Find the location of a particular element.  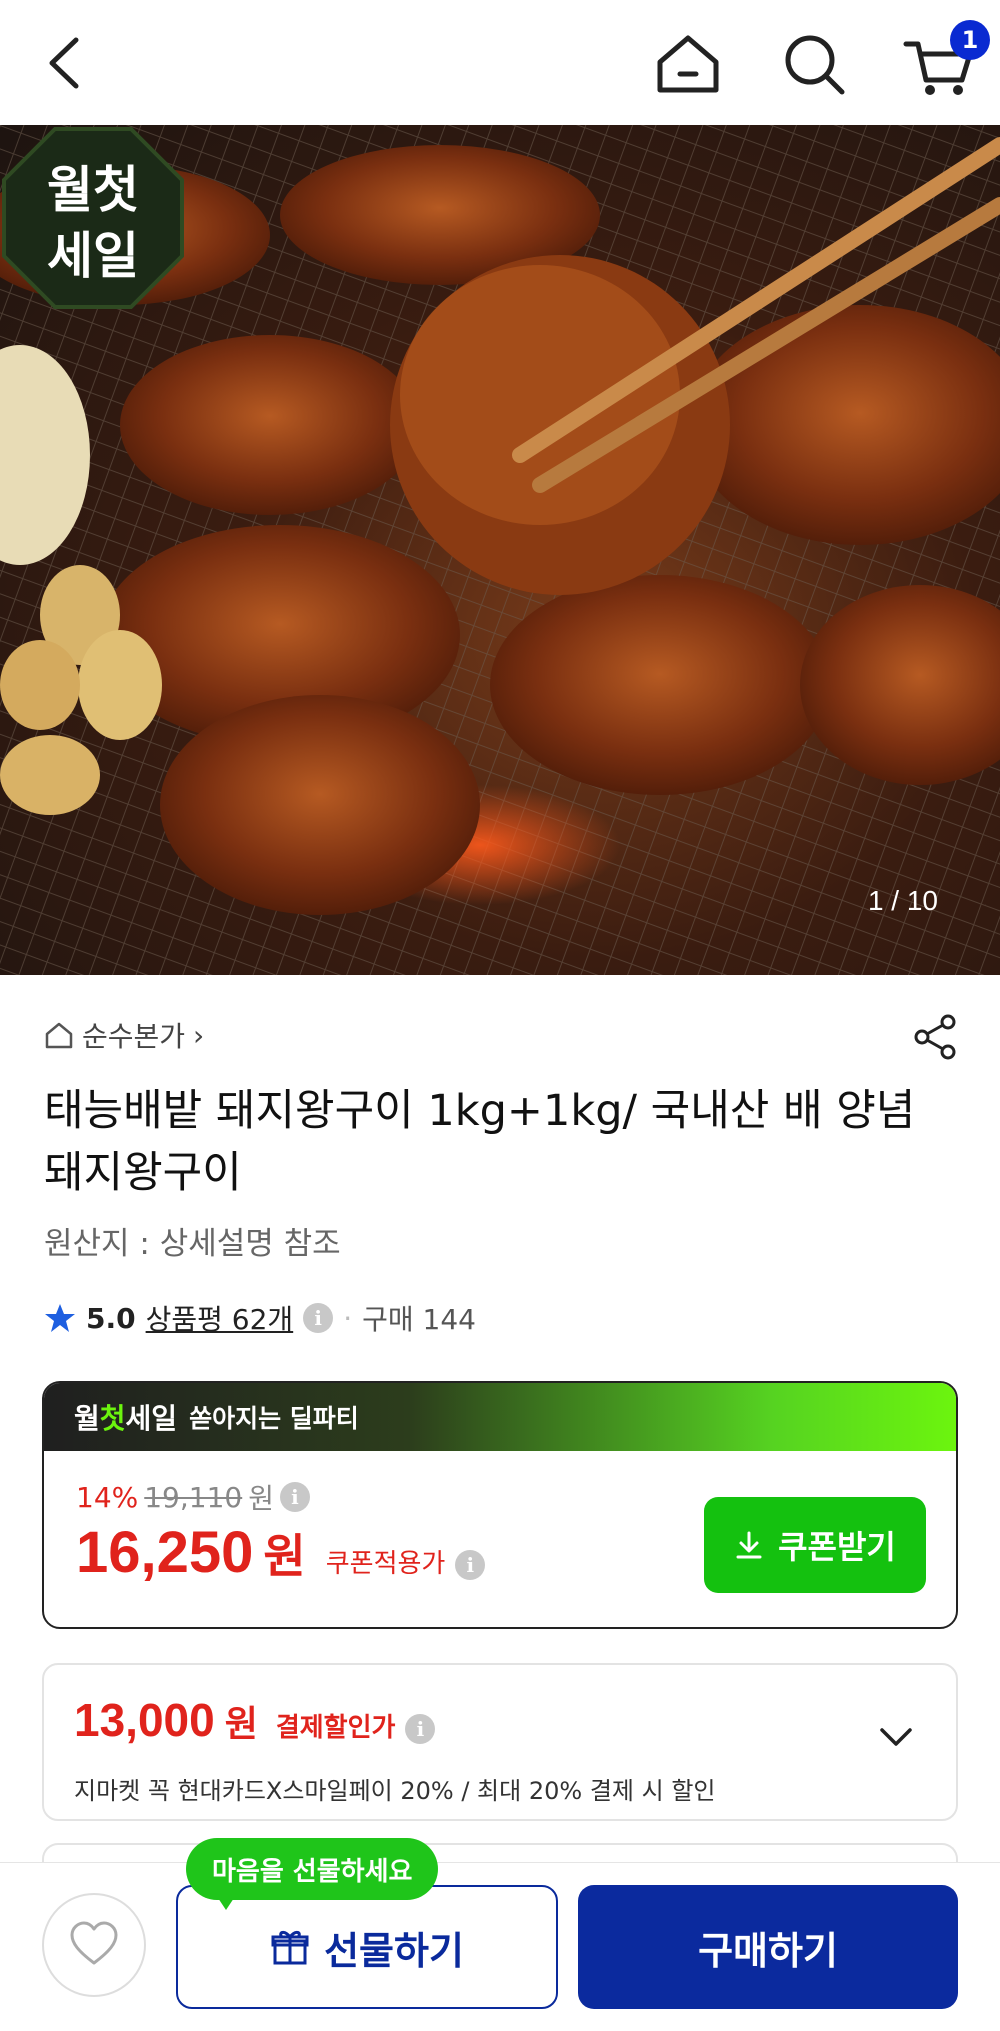

share-icon is located at coordinates (935, 1037).